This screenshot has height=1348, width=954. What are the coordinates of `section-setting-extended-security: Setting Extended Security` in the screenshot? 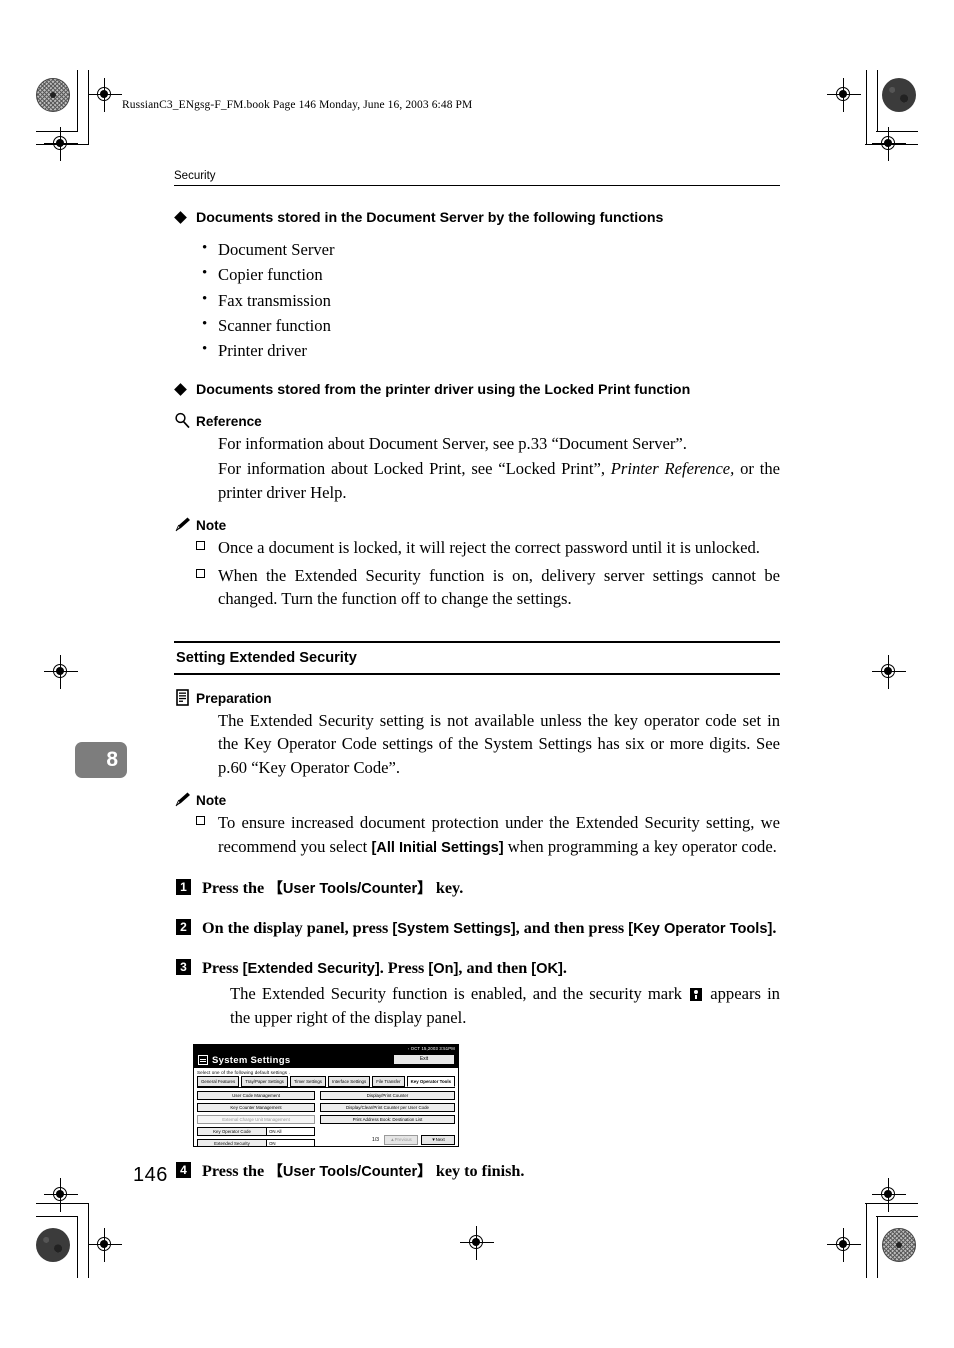 It's located at (477, 657).